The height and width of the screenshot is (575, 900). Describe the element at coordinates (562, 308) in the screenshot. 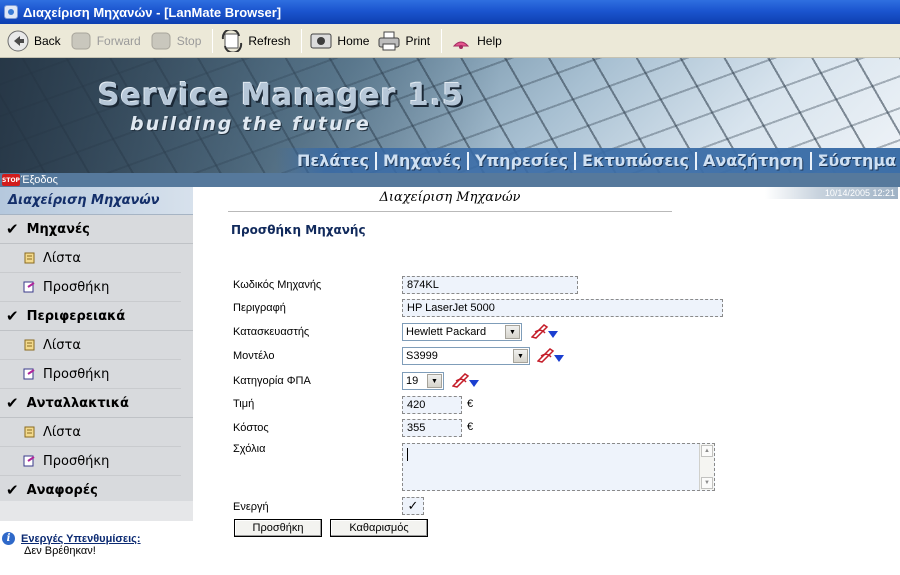

I see `description-input: HP LaserJet 5000` at that location.